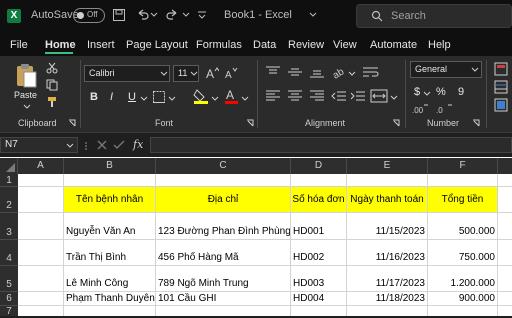 Image resolution: width=512 pixels, height=318 pixels. Describe the element at coordinates (27, 107) in the screenshot. I see `paste-dropdown-icon` at that location.